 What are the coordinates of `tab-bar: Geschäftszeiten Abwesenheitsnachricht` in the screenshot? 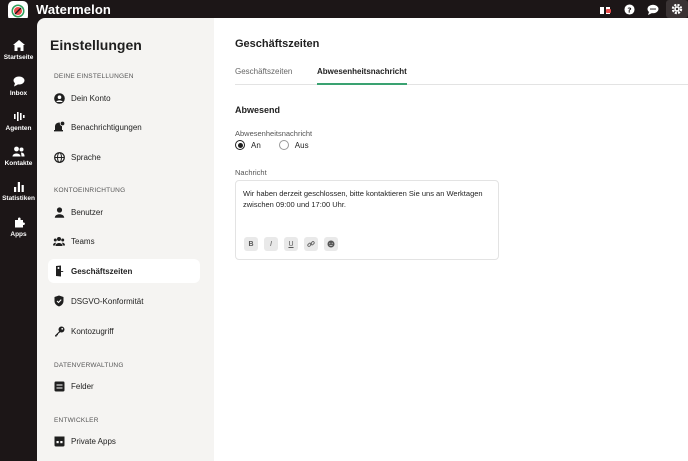 It's located at (461, 75).